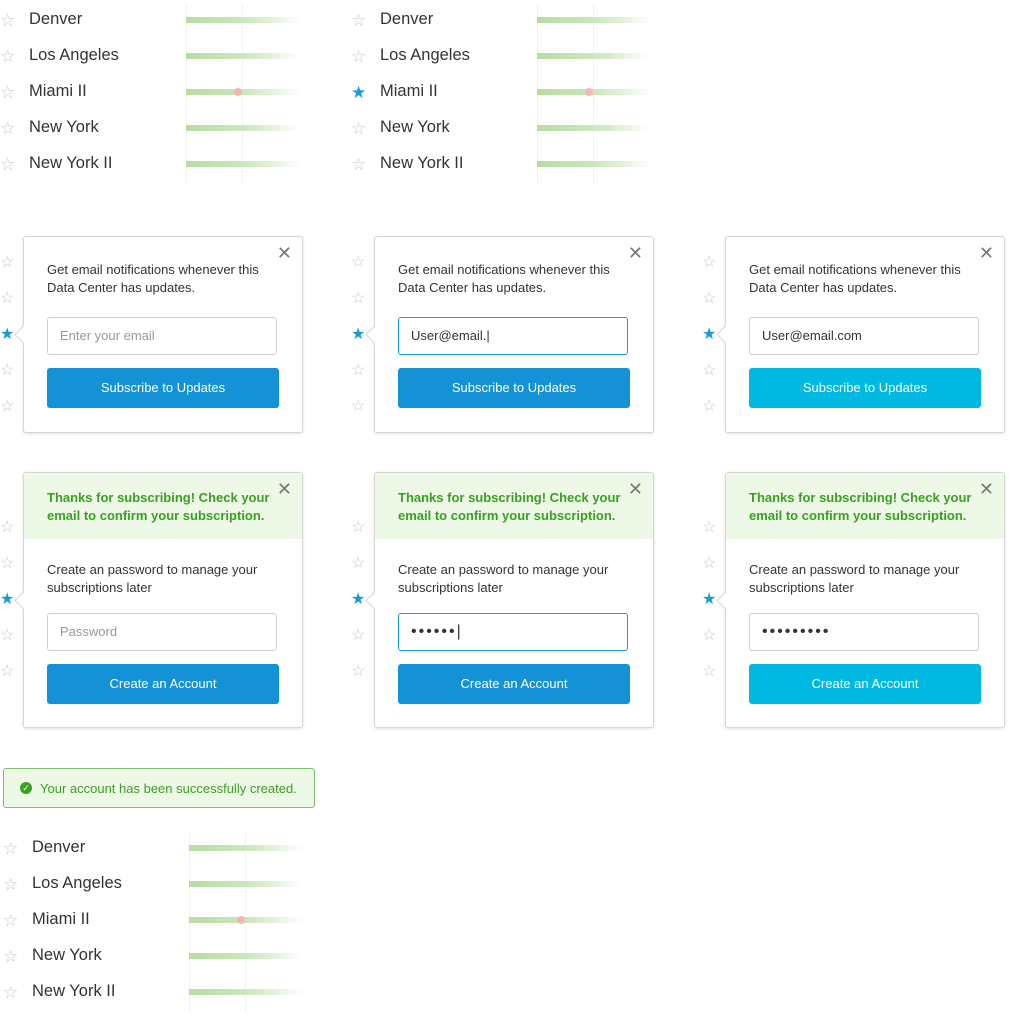 The image size is (1010, 1024). Describe the element at coordinates (64, 127) in the screenshot. I see `data-center-name: New York` at that location.